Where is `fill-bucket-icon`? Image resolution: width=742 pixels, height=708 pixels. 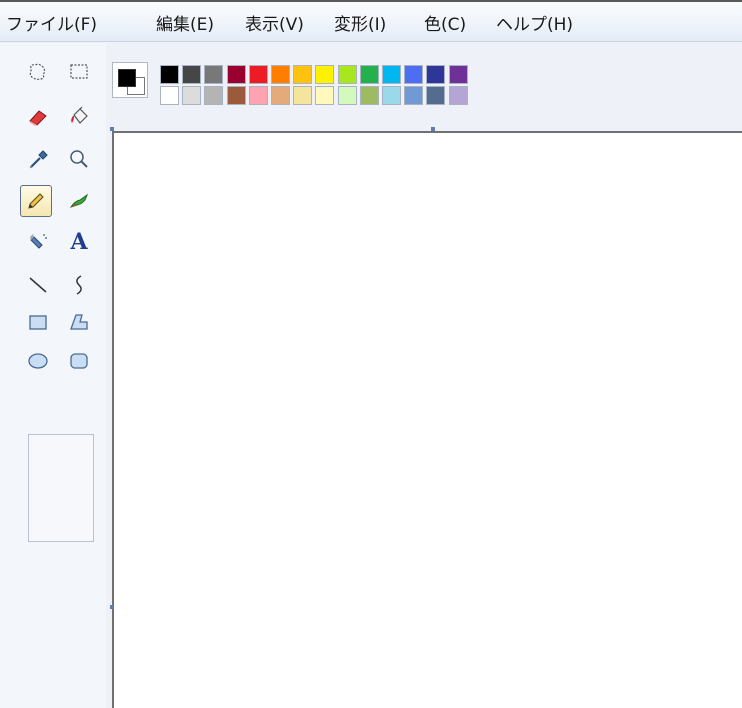 fill-bucket-icon is located at coordinates (79, 117).